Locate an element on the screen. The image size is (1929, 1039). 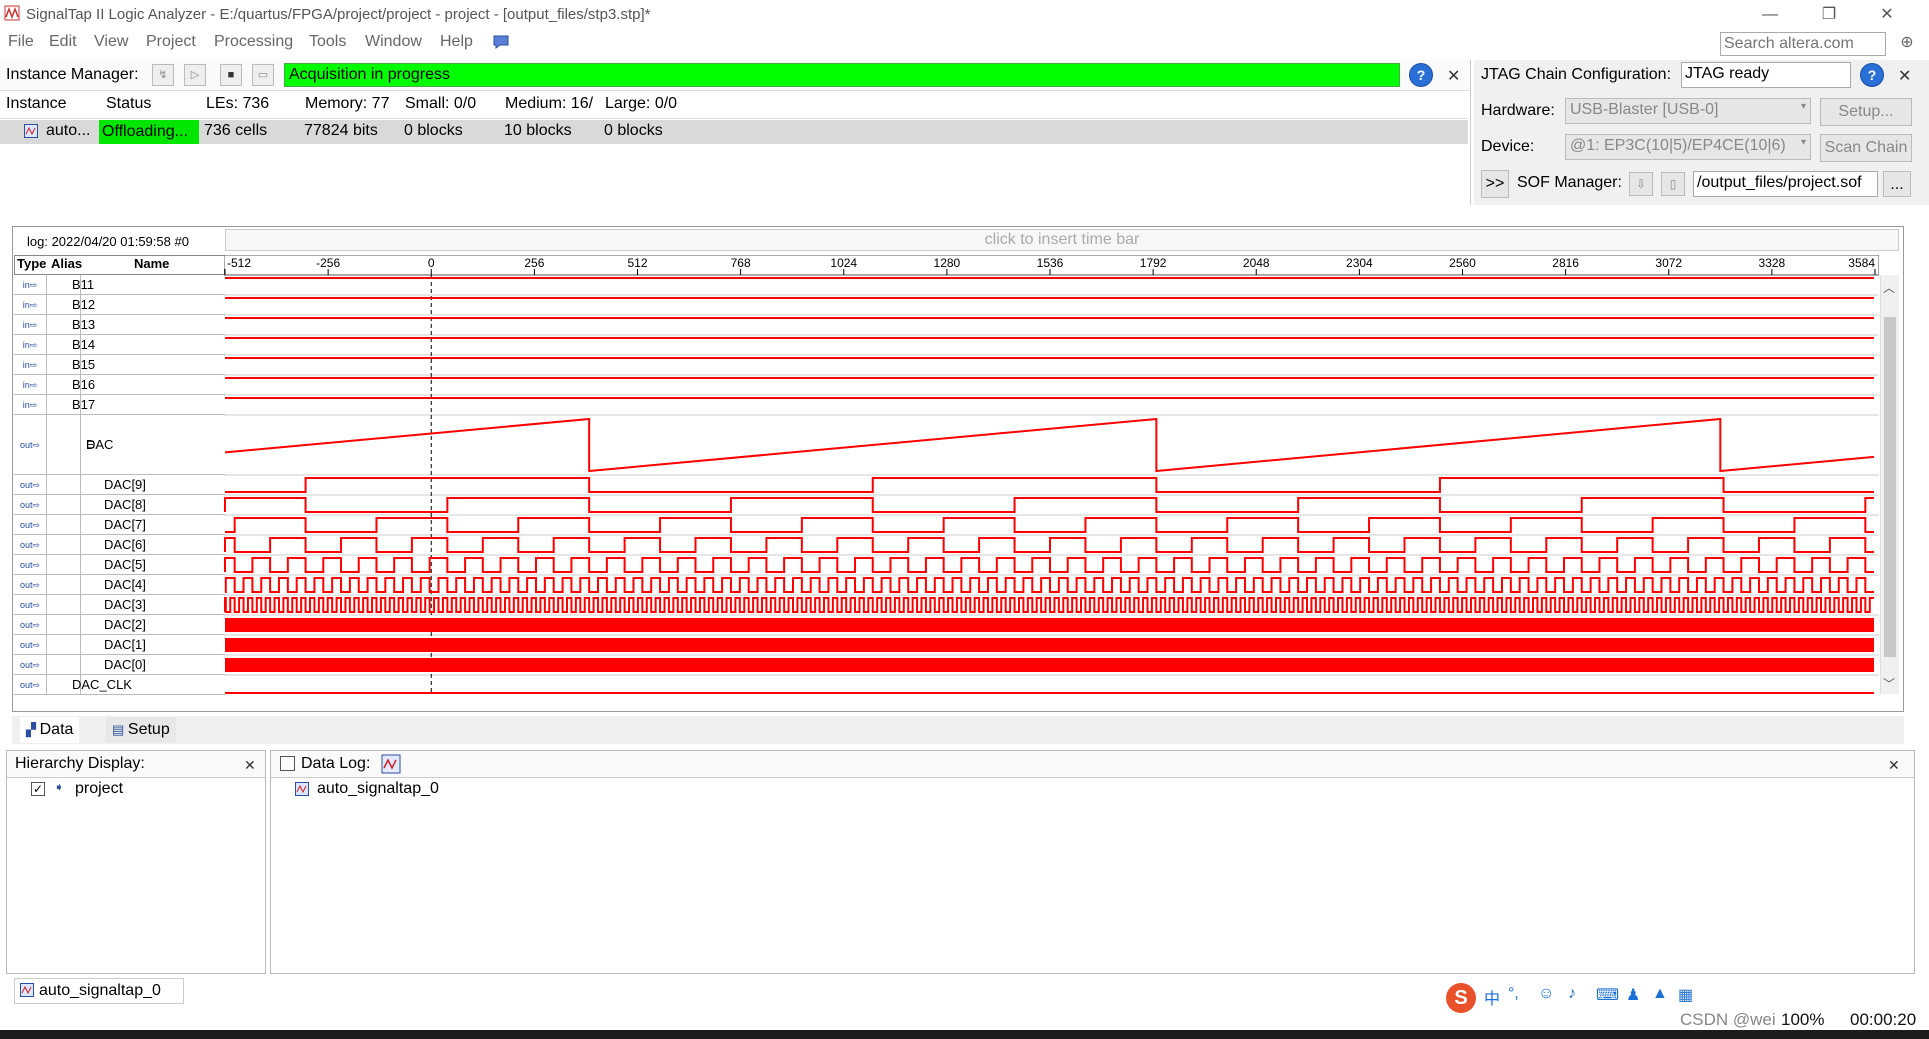
signal-row: in⇨ B11 is located at coordinates (119, 285).